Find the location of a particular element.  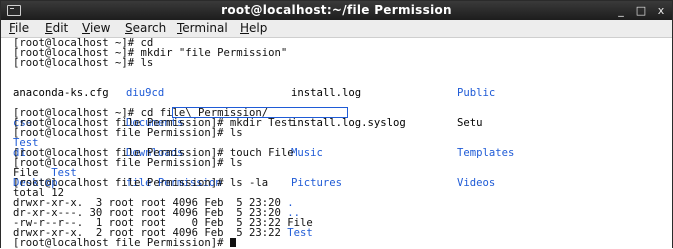

menu-help: Help is located at coordinates (253, 28).